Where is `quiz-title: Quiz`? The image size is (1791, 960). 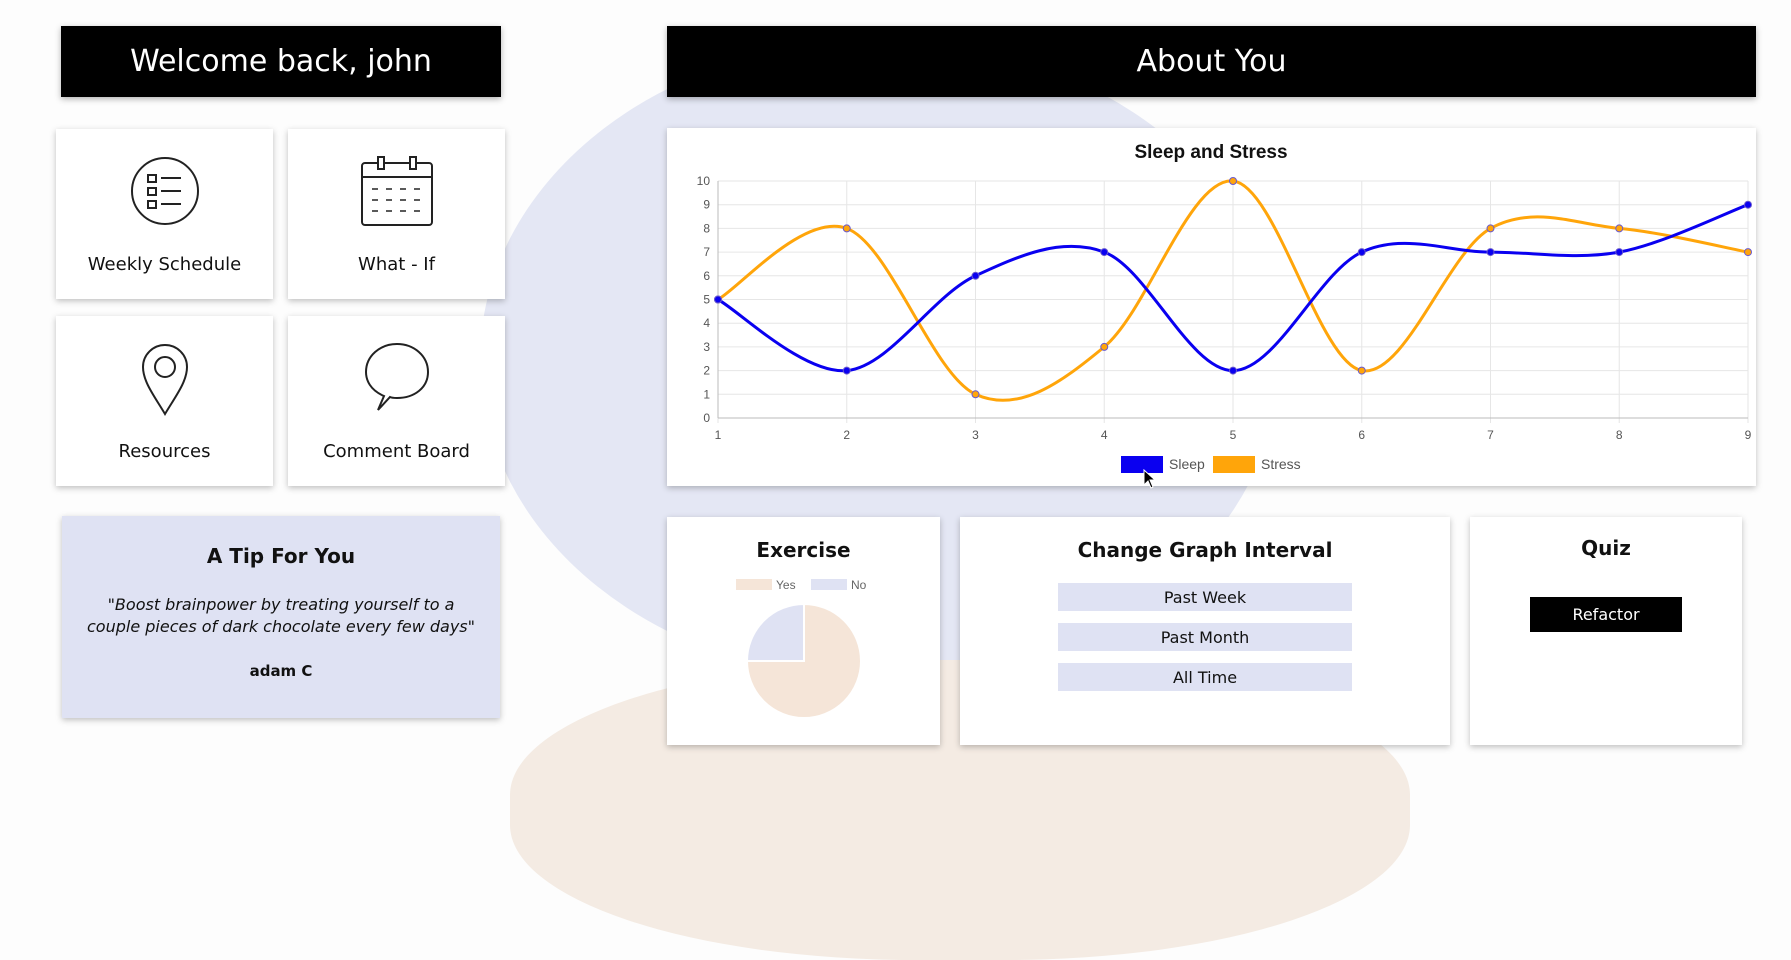
quiz-title: Quiz is located at coordinates (1606, 548).